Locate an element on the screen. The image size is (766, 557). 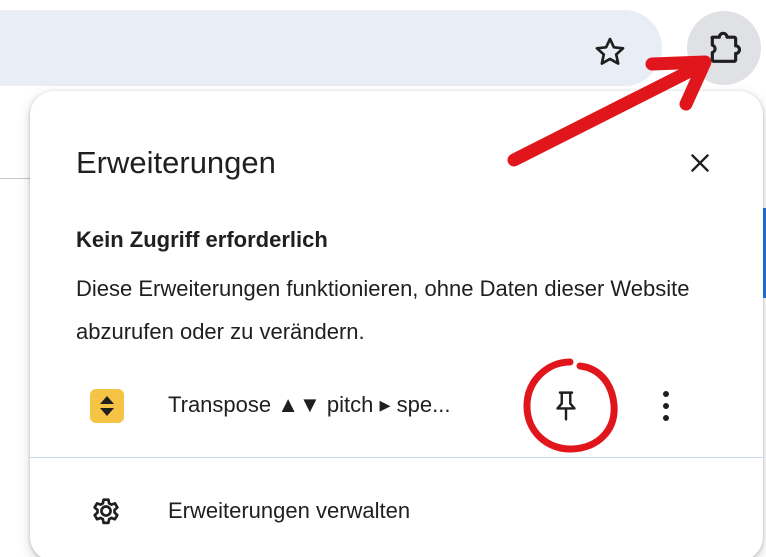
popup-title: Erweiterungen is located at coordinates (176, 162).